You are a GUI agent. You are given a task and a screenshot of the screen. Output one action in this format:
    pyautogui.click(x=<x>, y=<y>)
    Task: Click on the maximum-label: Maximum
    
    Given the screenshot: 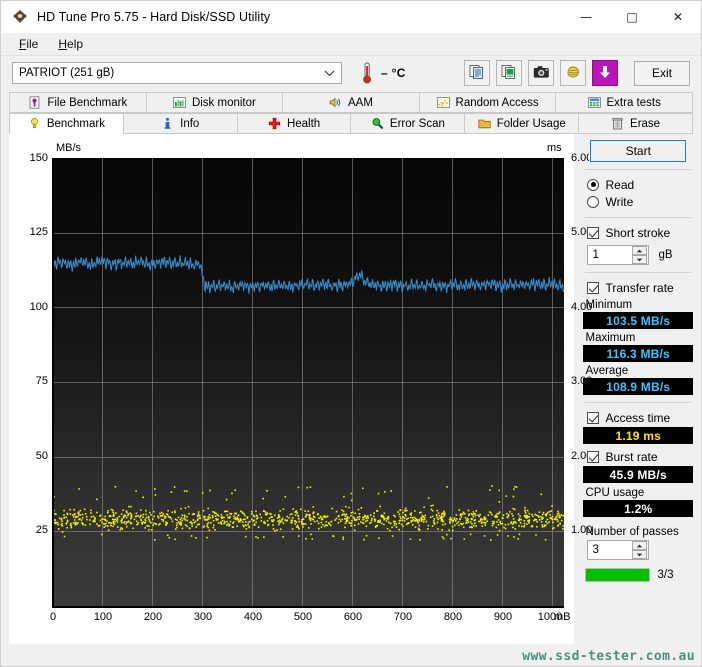 What is the action you would take?
    pyautogui.click(x=610, y=338)
    